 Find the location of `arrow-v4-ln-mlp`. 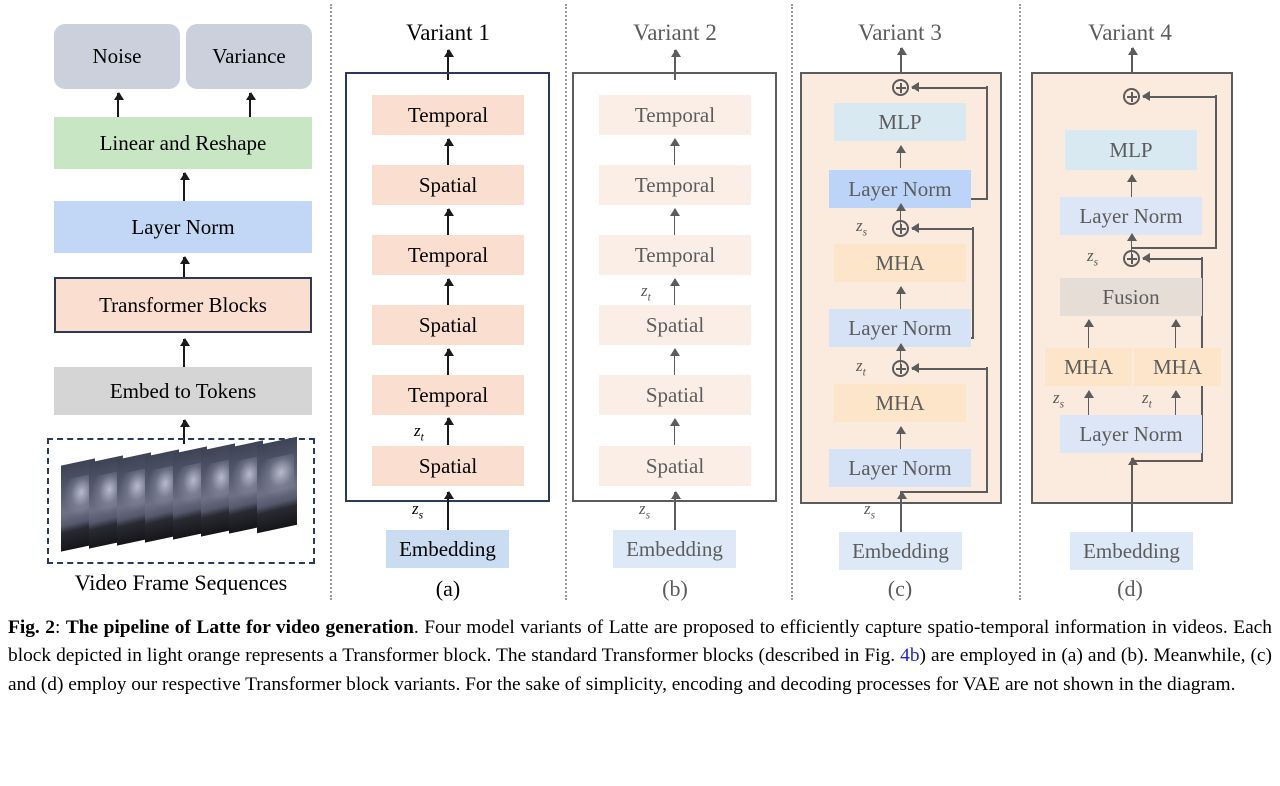

arrow-v4-ln-mlp is located at coordinates (1131, 186).